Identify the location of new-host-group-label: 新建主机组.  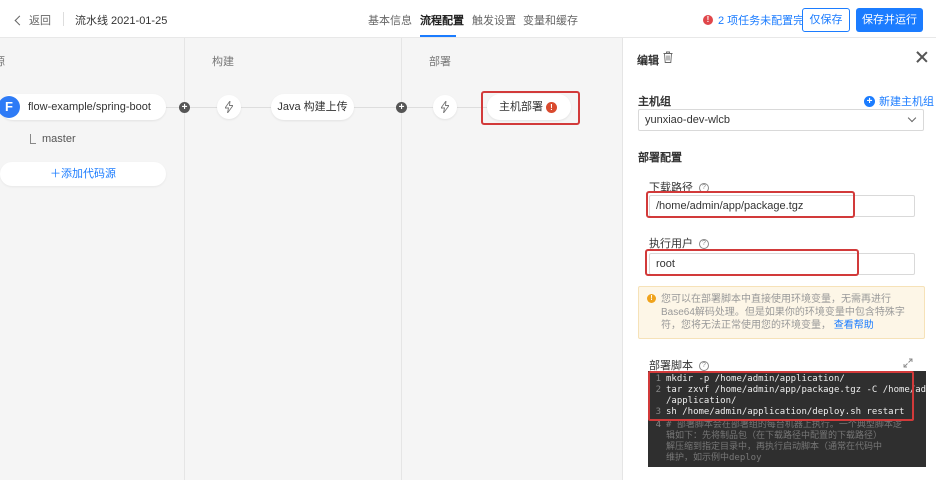
(906, 102).